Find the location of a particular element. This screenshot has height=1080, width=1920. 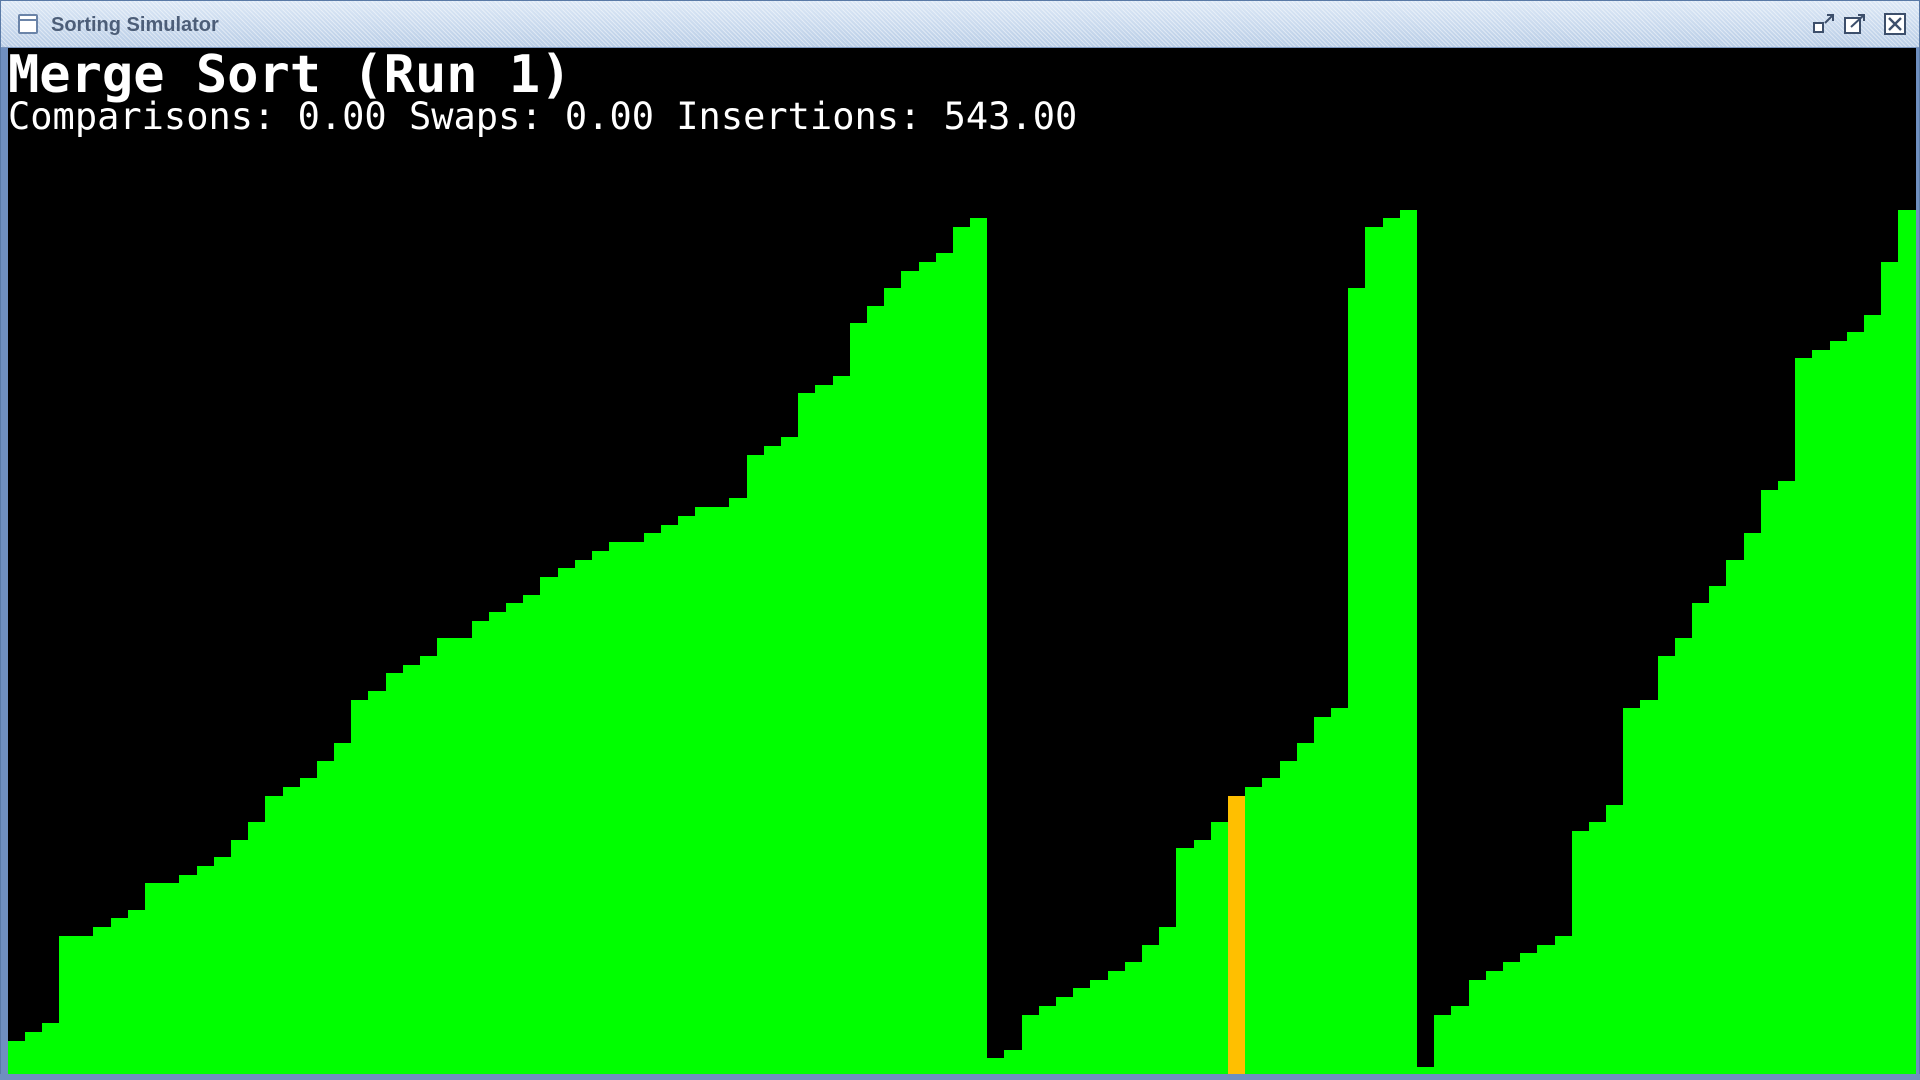

maximize-button is located at coordinates (1855, 24).